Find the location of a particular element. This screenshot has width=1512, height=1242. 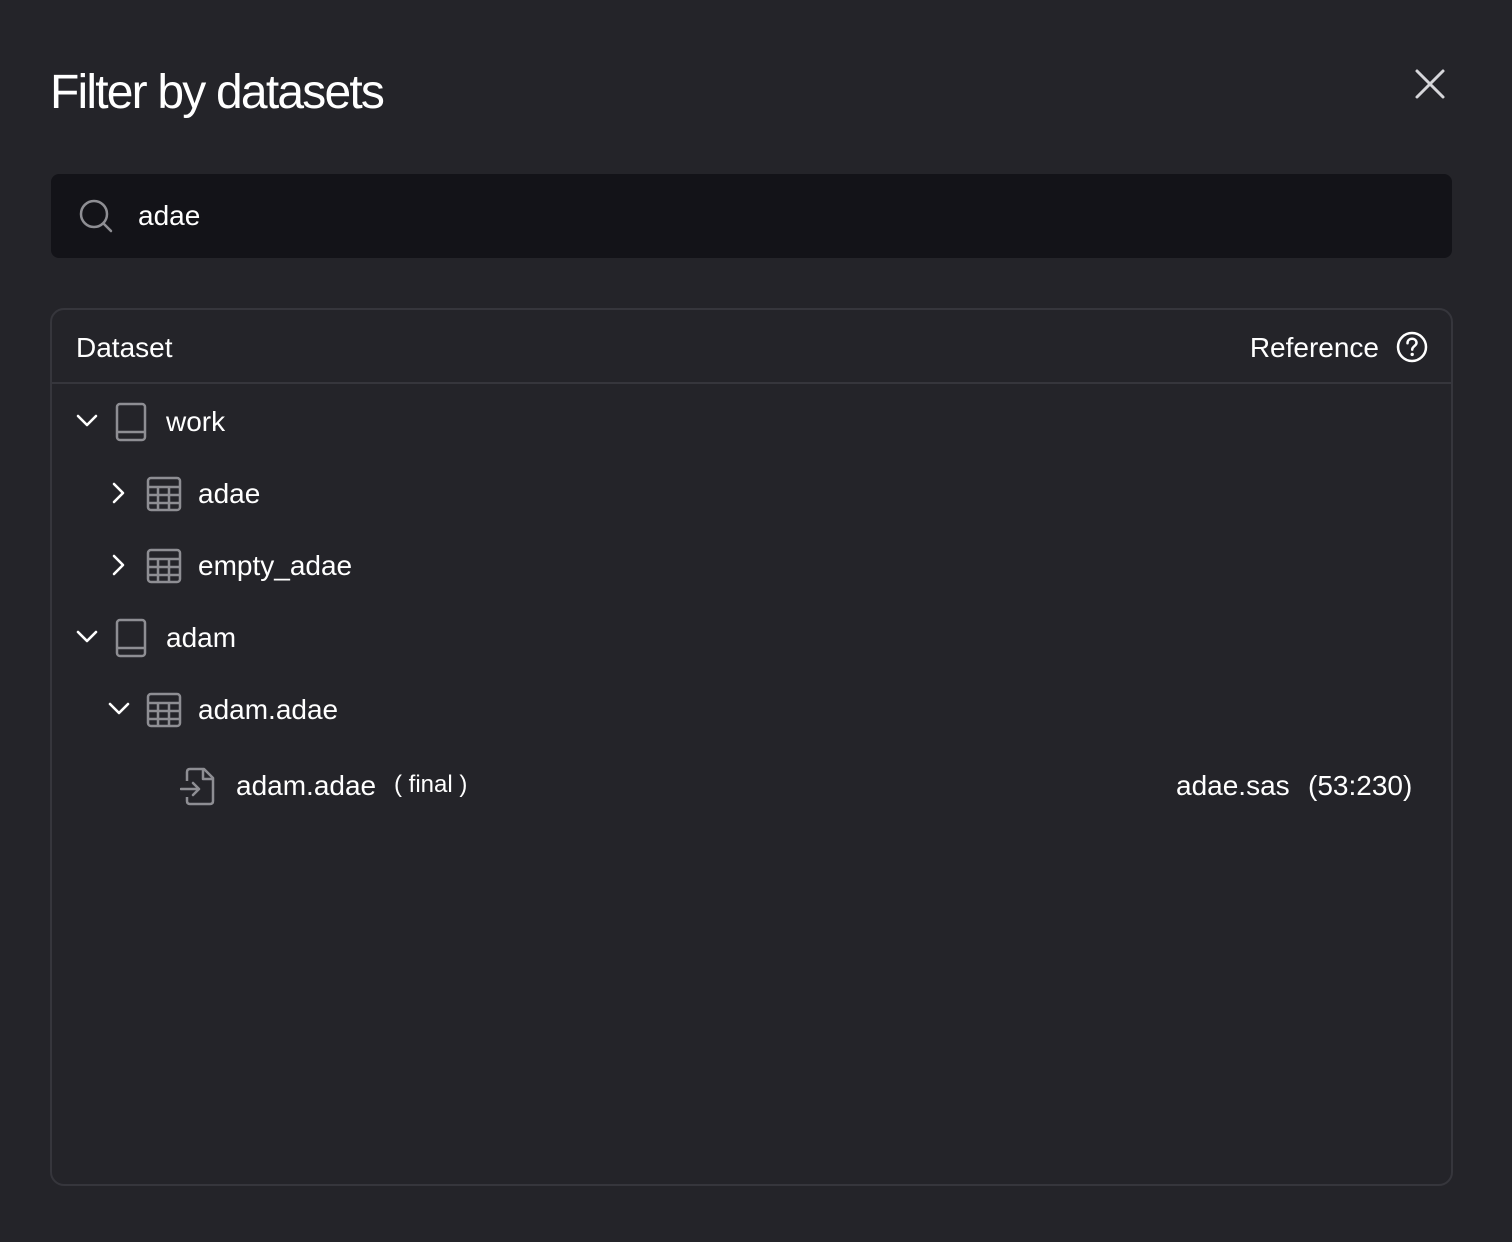

final-tag: ( final ) is located at coordinates (431, 784).